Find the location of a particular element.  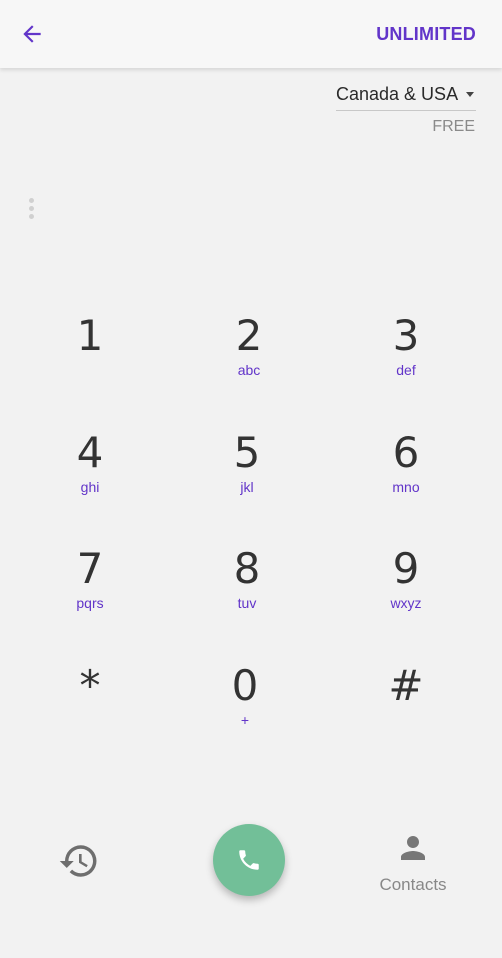

key-letters: + is located at coordinates (245, 720).